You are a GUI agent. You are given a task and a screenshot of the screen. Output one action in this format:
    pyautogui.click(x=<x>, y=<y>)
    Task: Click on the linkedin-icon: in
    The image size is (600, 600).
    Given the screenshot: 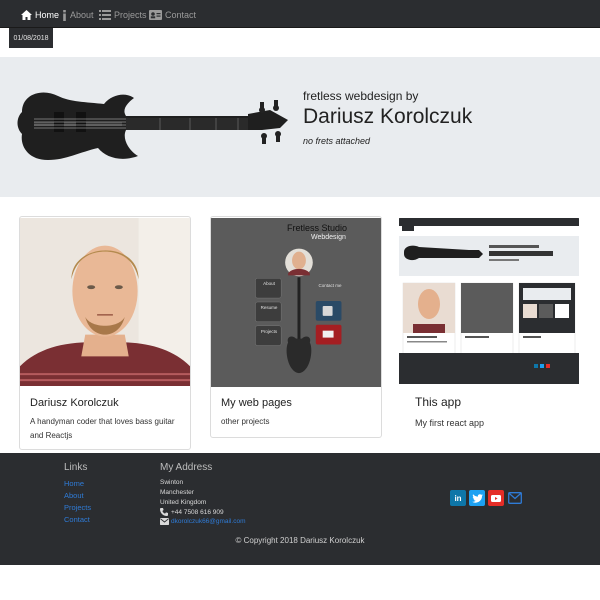 What is the action you would take?
    pyautogui.click(x=458, y=498)
    